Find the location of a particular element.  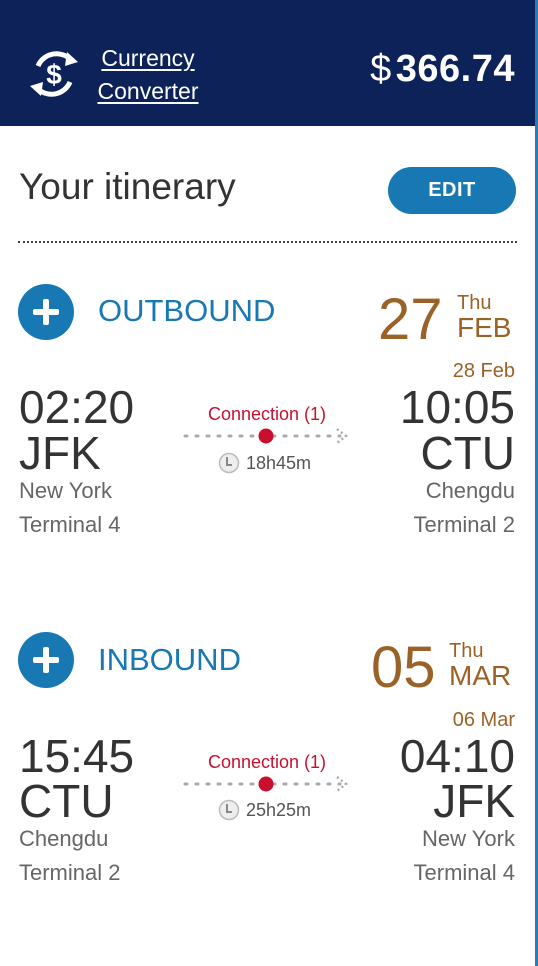

inbound-arrive-code: JFK is located at coordinates (474, 801).